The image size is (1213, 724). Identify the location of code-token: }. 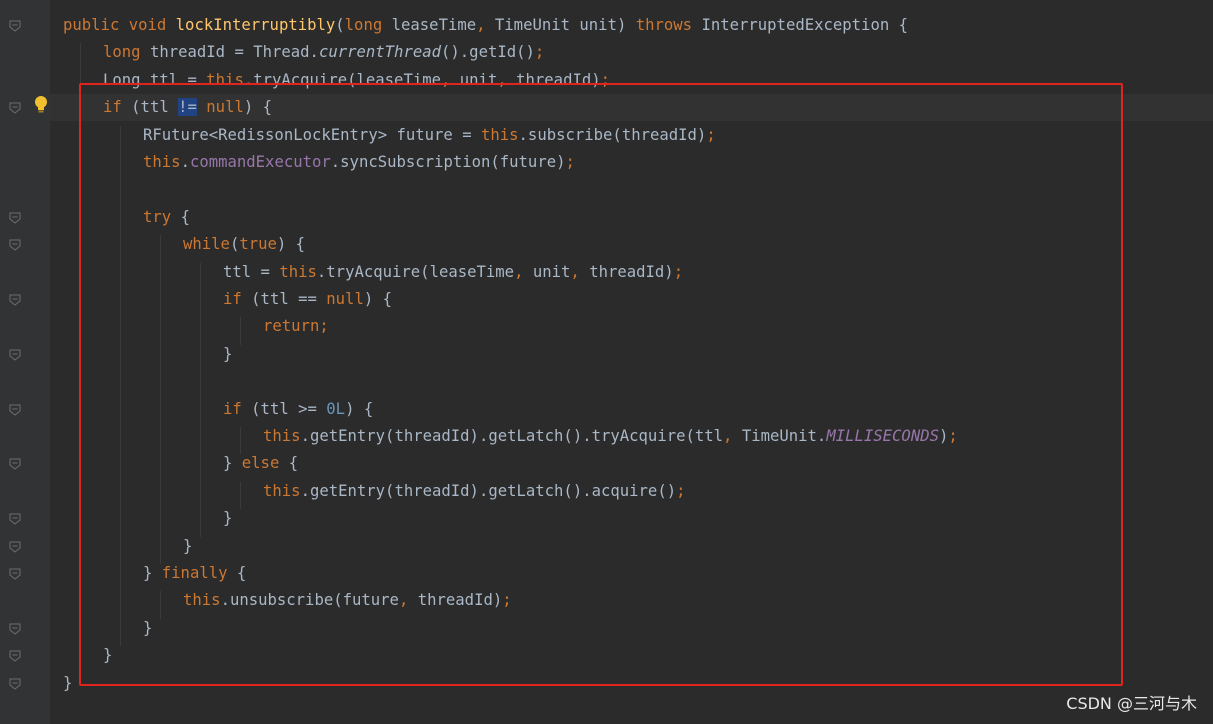
(68, 682).